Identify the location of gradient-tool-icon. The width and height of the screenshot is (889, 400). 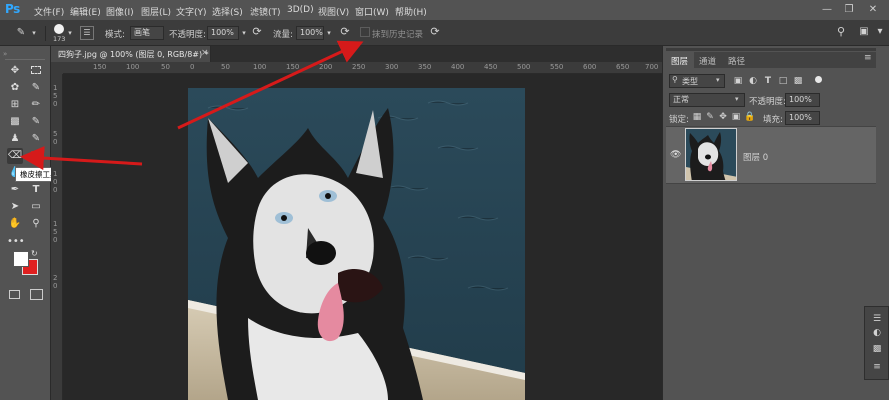
(36, 156).